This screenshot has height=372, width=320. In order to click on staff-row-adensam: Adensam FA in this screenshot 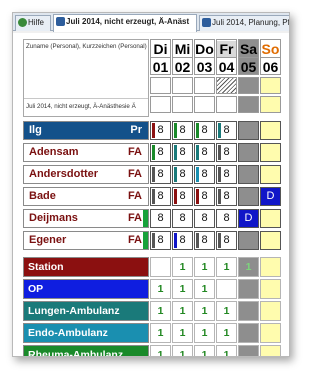, I will do `click(86, 152)`.